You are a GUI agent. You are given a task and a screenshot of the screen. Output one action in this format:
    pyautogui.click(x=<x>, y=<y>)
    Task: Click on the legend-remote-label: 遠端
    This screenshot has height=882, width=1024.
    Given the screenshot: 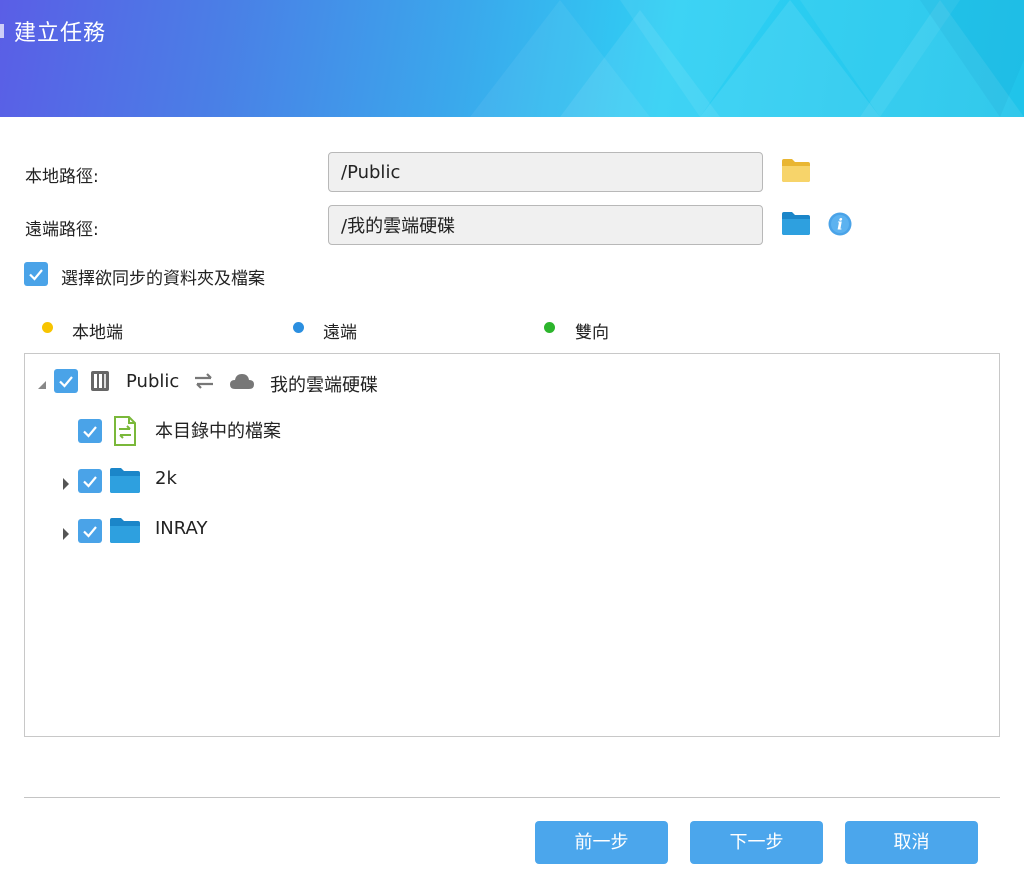 What is the action you would take?
    pyautogui.click(x=340, y=333)
    